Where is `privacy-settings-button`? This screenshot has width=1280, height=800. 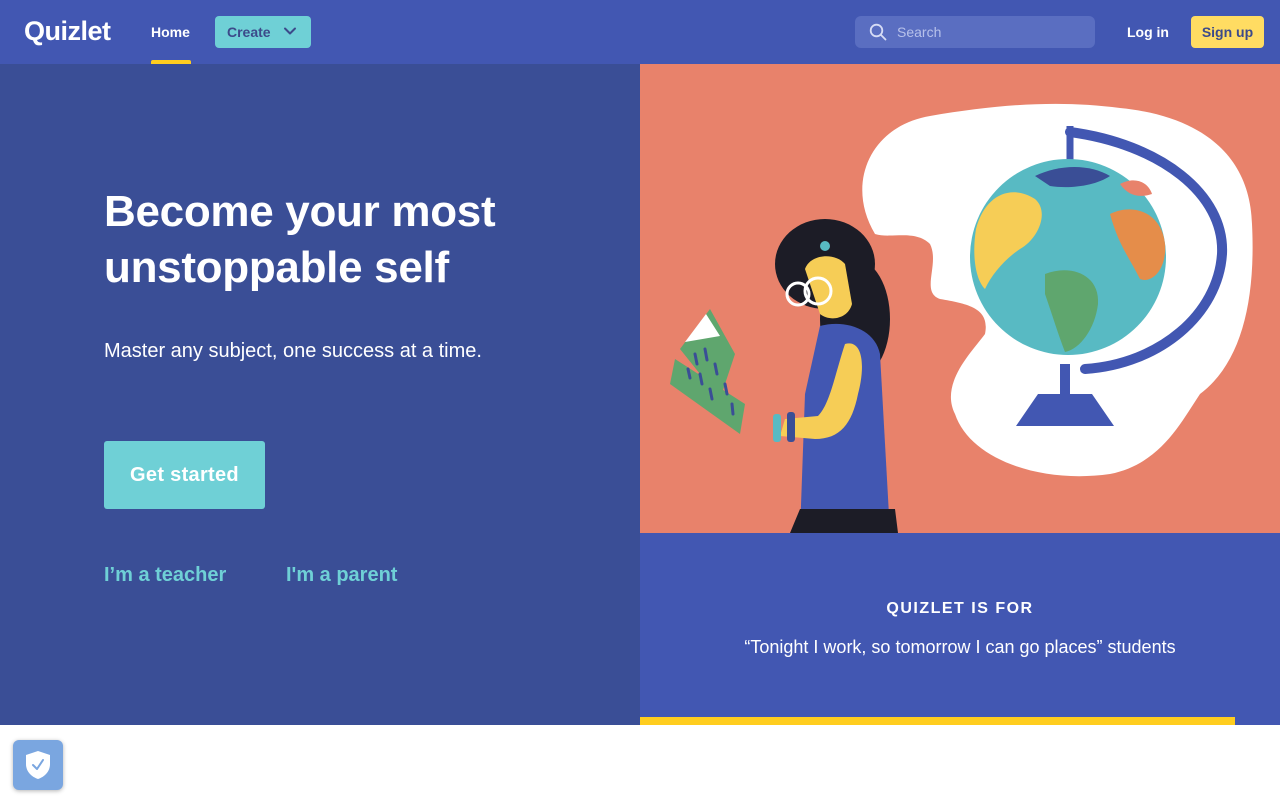
privacy-settings-button is located at coordinates (38, 765).